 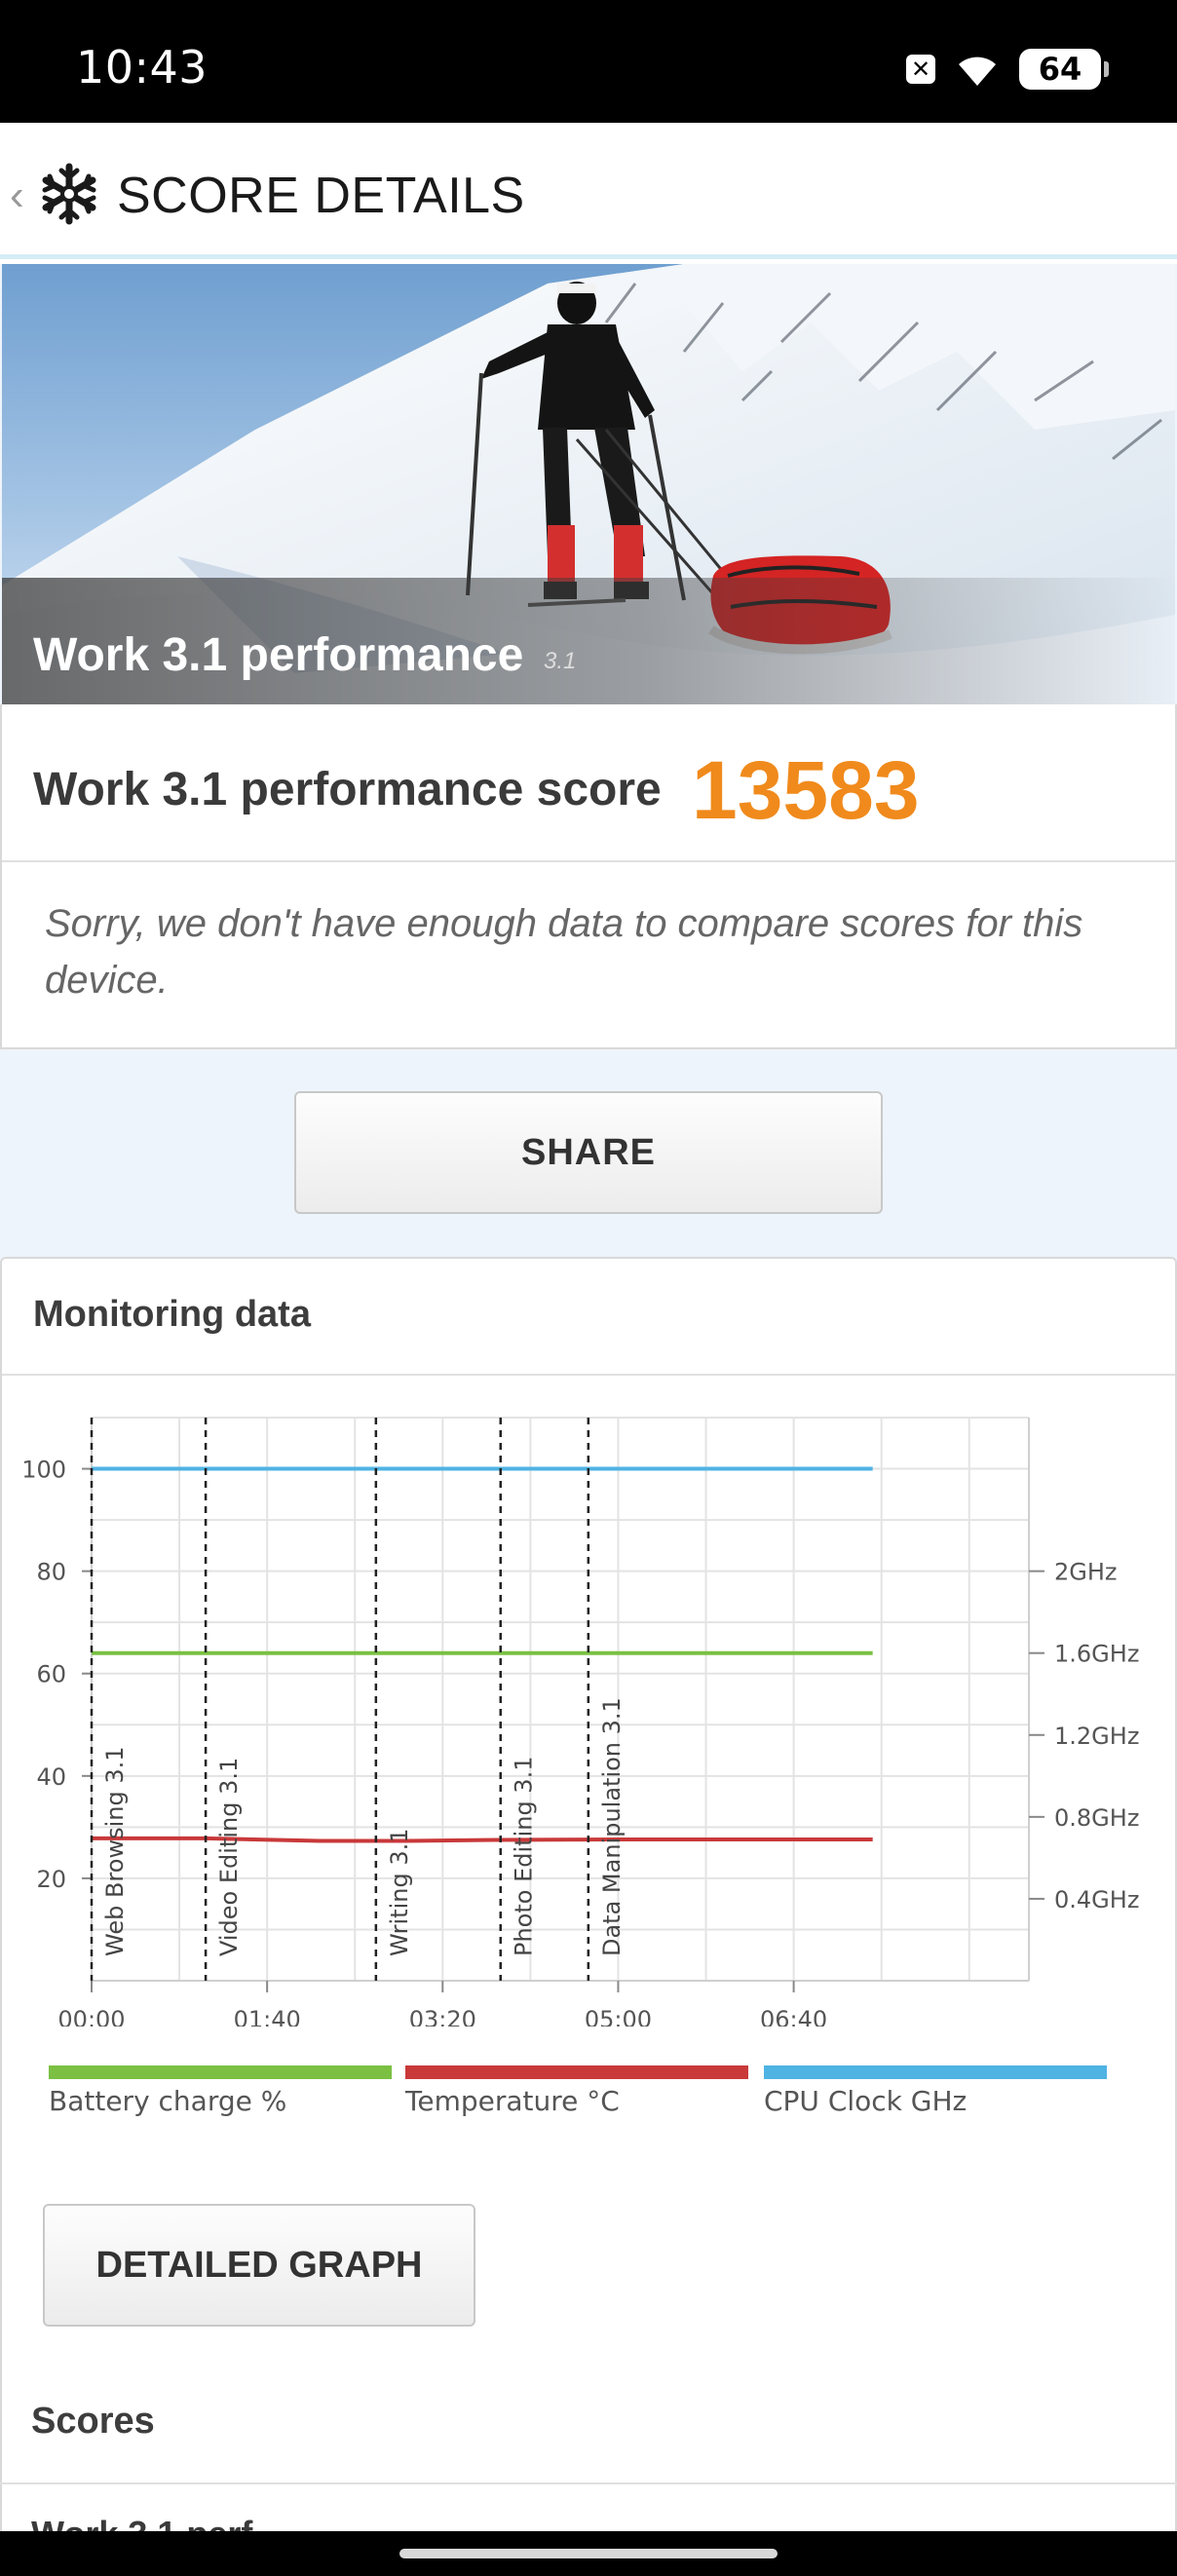 What do you see at coordinates (612, 1826) in the screenshot?
I see `phase-label: Data Manipulation 3.1` at bounding box center [612, 1826].